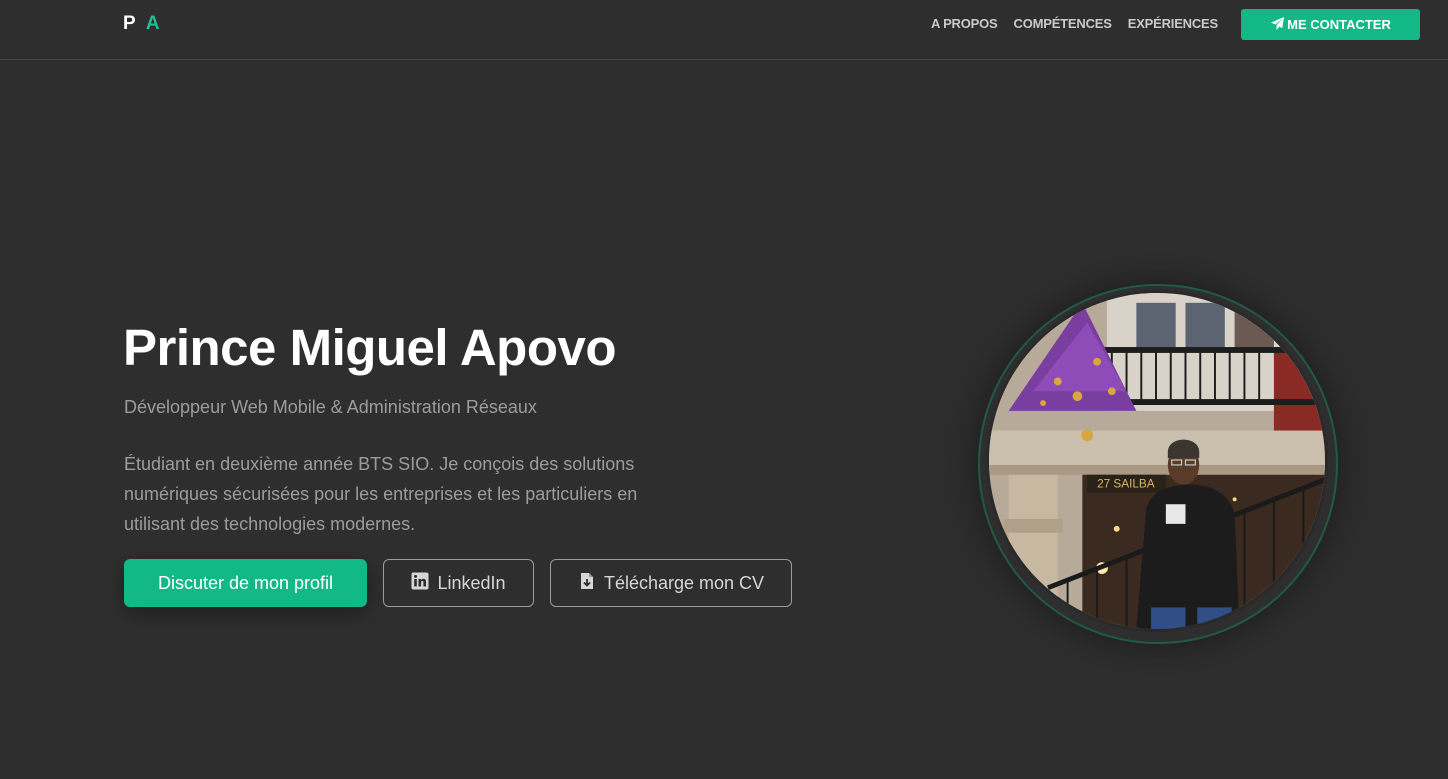  I want to click on paper-plane-icon, so click(1277, 25).